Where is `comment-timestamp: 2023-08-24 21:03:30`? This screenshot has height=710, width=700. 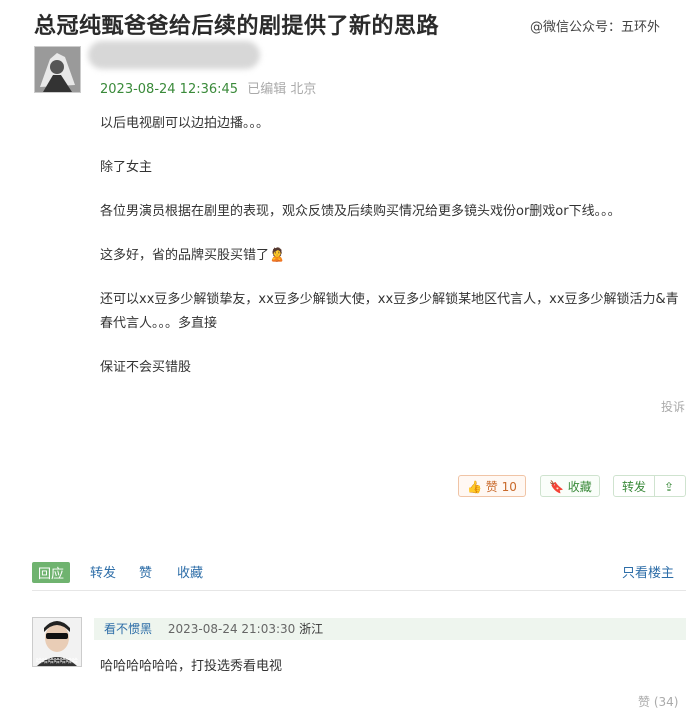
comment-timestamp: 2023-08-24 21:03:30 is located at coordinates (231, 629).